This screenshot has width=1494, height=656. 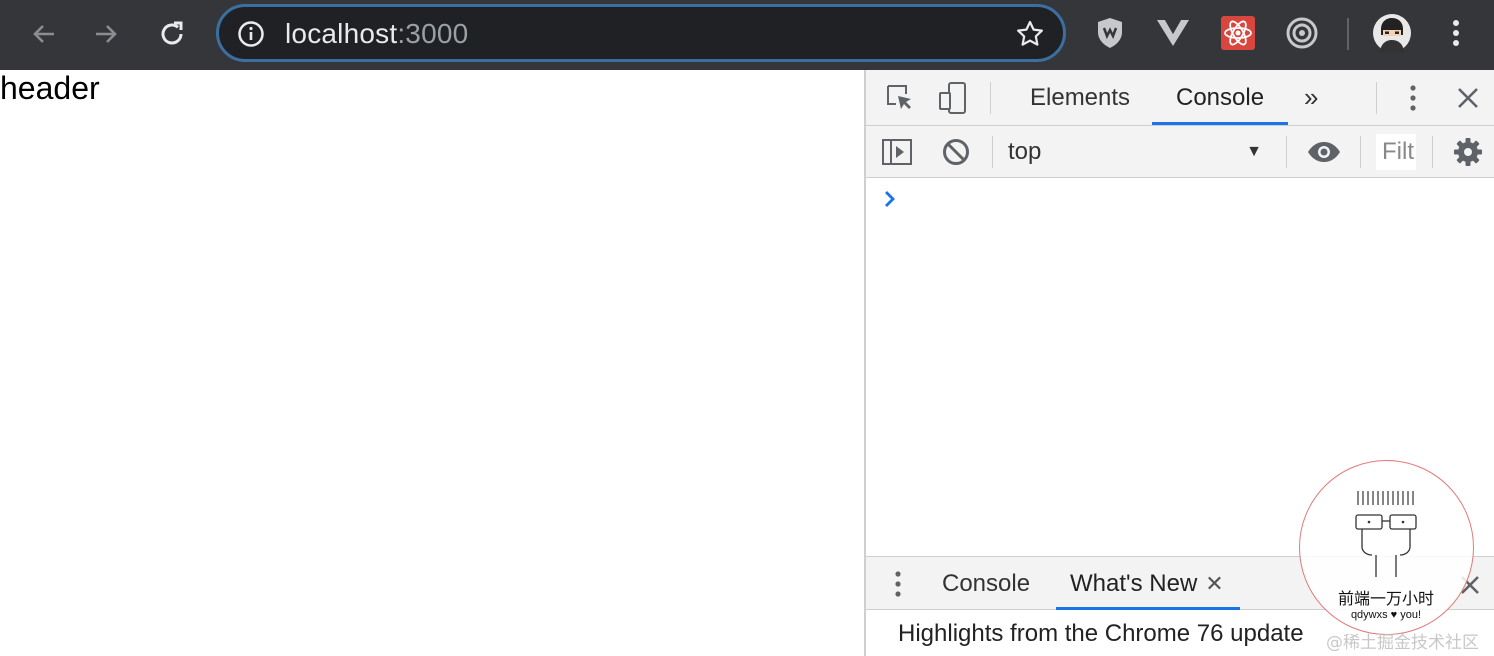 What do you see at coordinates (1030, 34) in the screenshot?
I see `star-icon` at bounding box center [1030, 34].